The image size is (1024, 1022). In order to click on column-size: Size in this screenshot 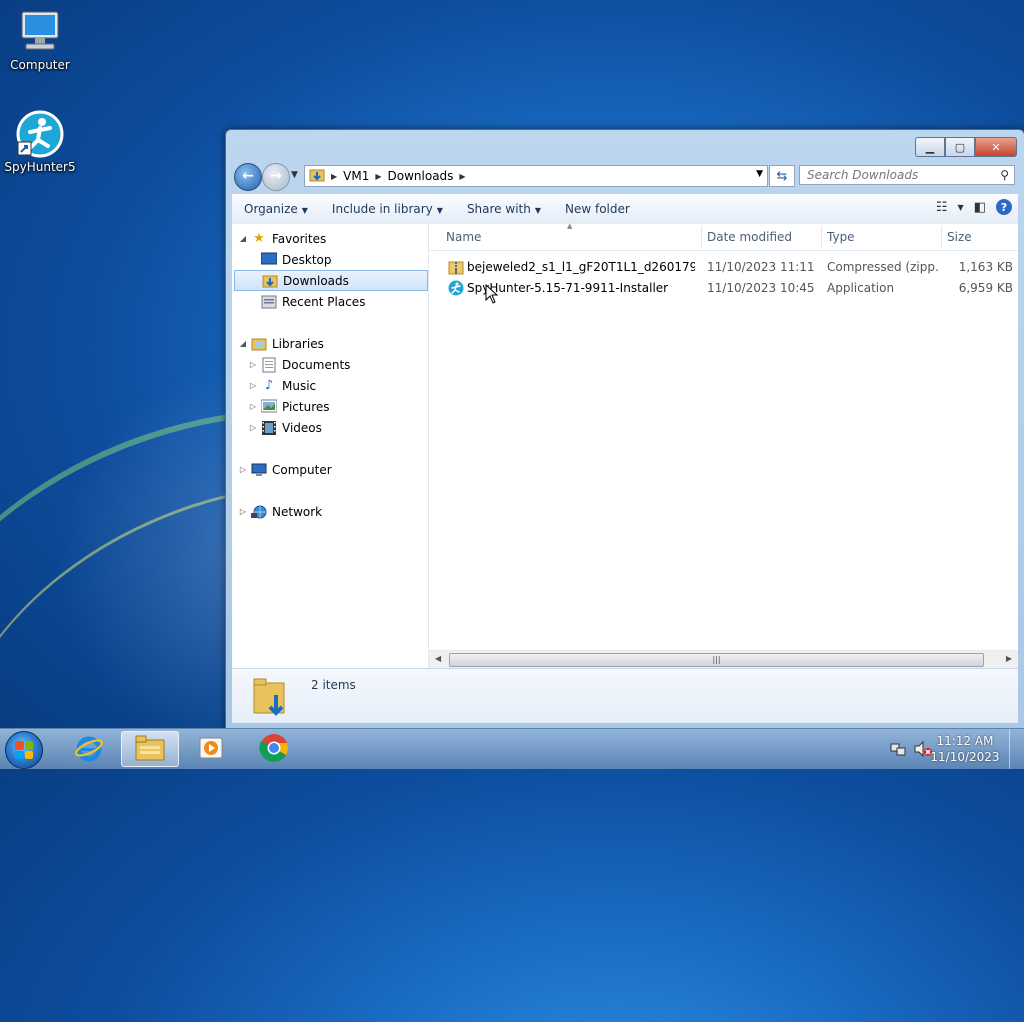, I will do `click(959, 237)`.